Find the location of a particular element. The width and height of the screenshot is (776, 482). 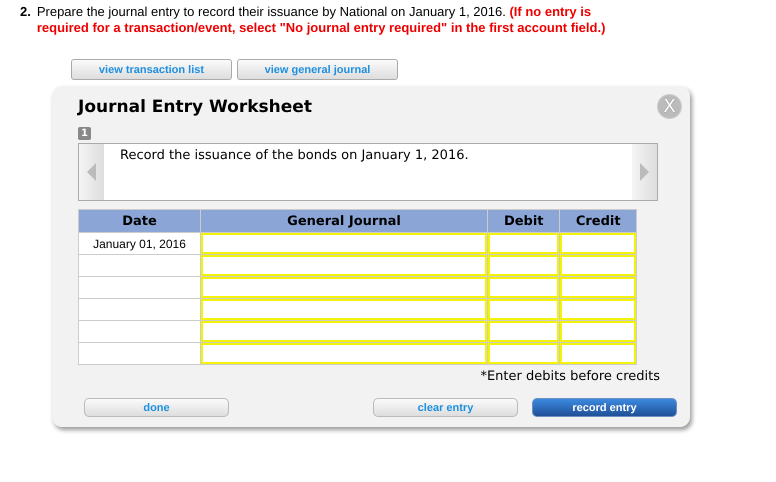

page-number: 1 is located at coordinates (84, 133).